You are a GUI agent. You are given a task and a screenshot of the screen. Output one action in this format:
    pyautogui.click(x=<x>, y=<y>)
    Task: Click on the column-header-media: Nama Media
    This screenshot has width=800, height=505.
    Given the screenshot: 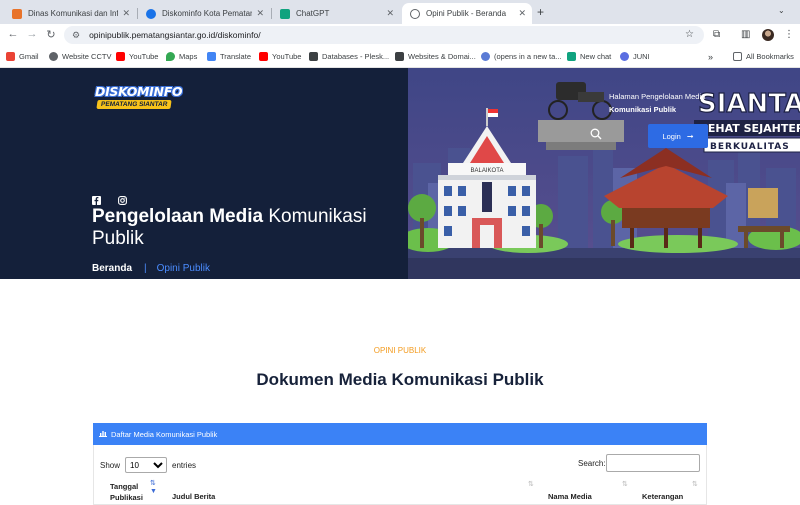 What is the action you would take?
    pyautogui.click(x=570, y=496)
    